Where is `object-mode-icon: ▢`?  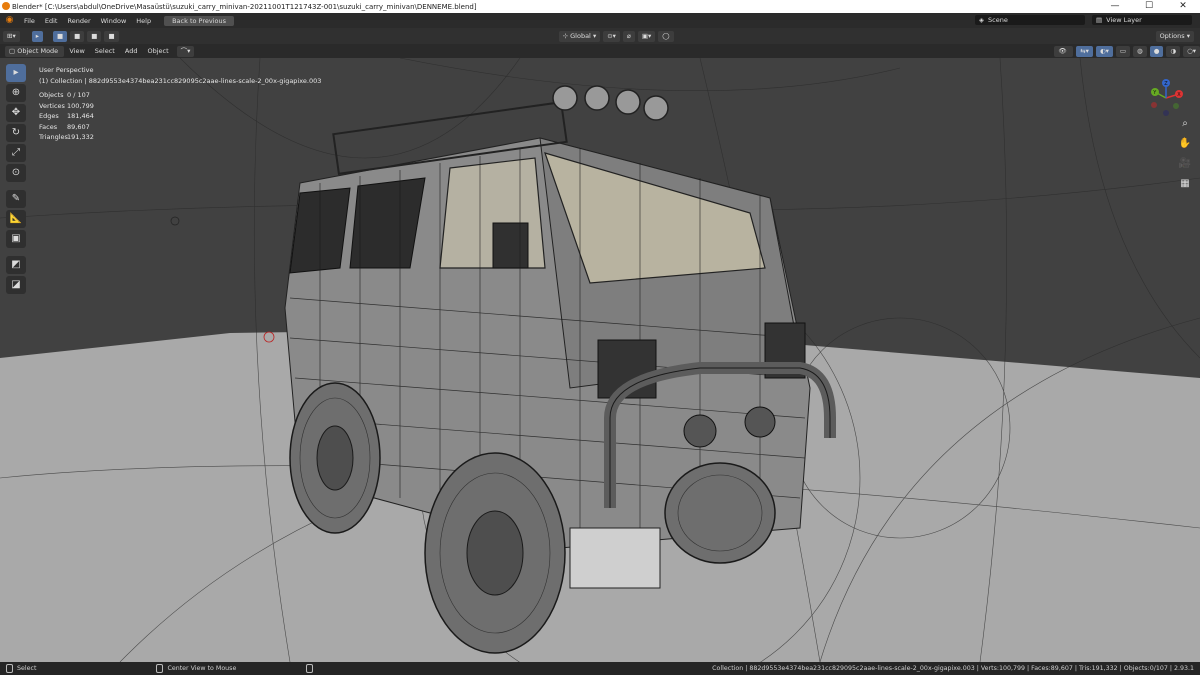
object-mode-icon: ▢ is located at coordinates (13, 50).